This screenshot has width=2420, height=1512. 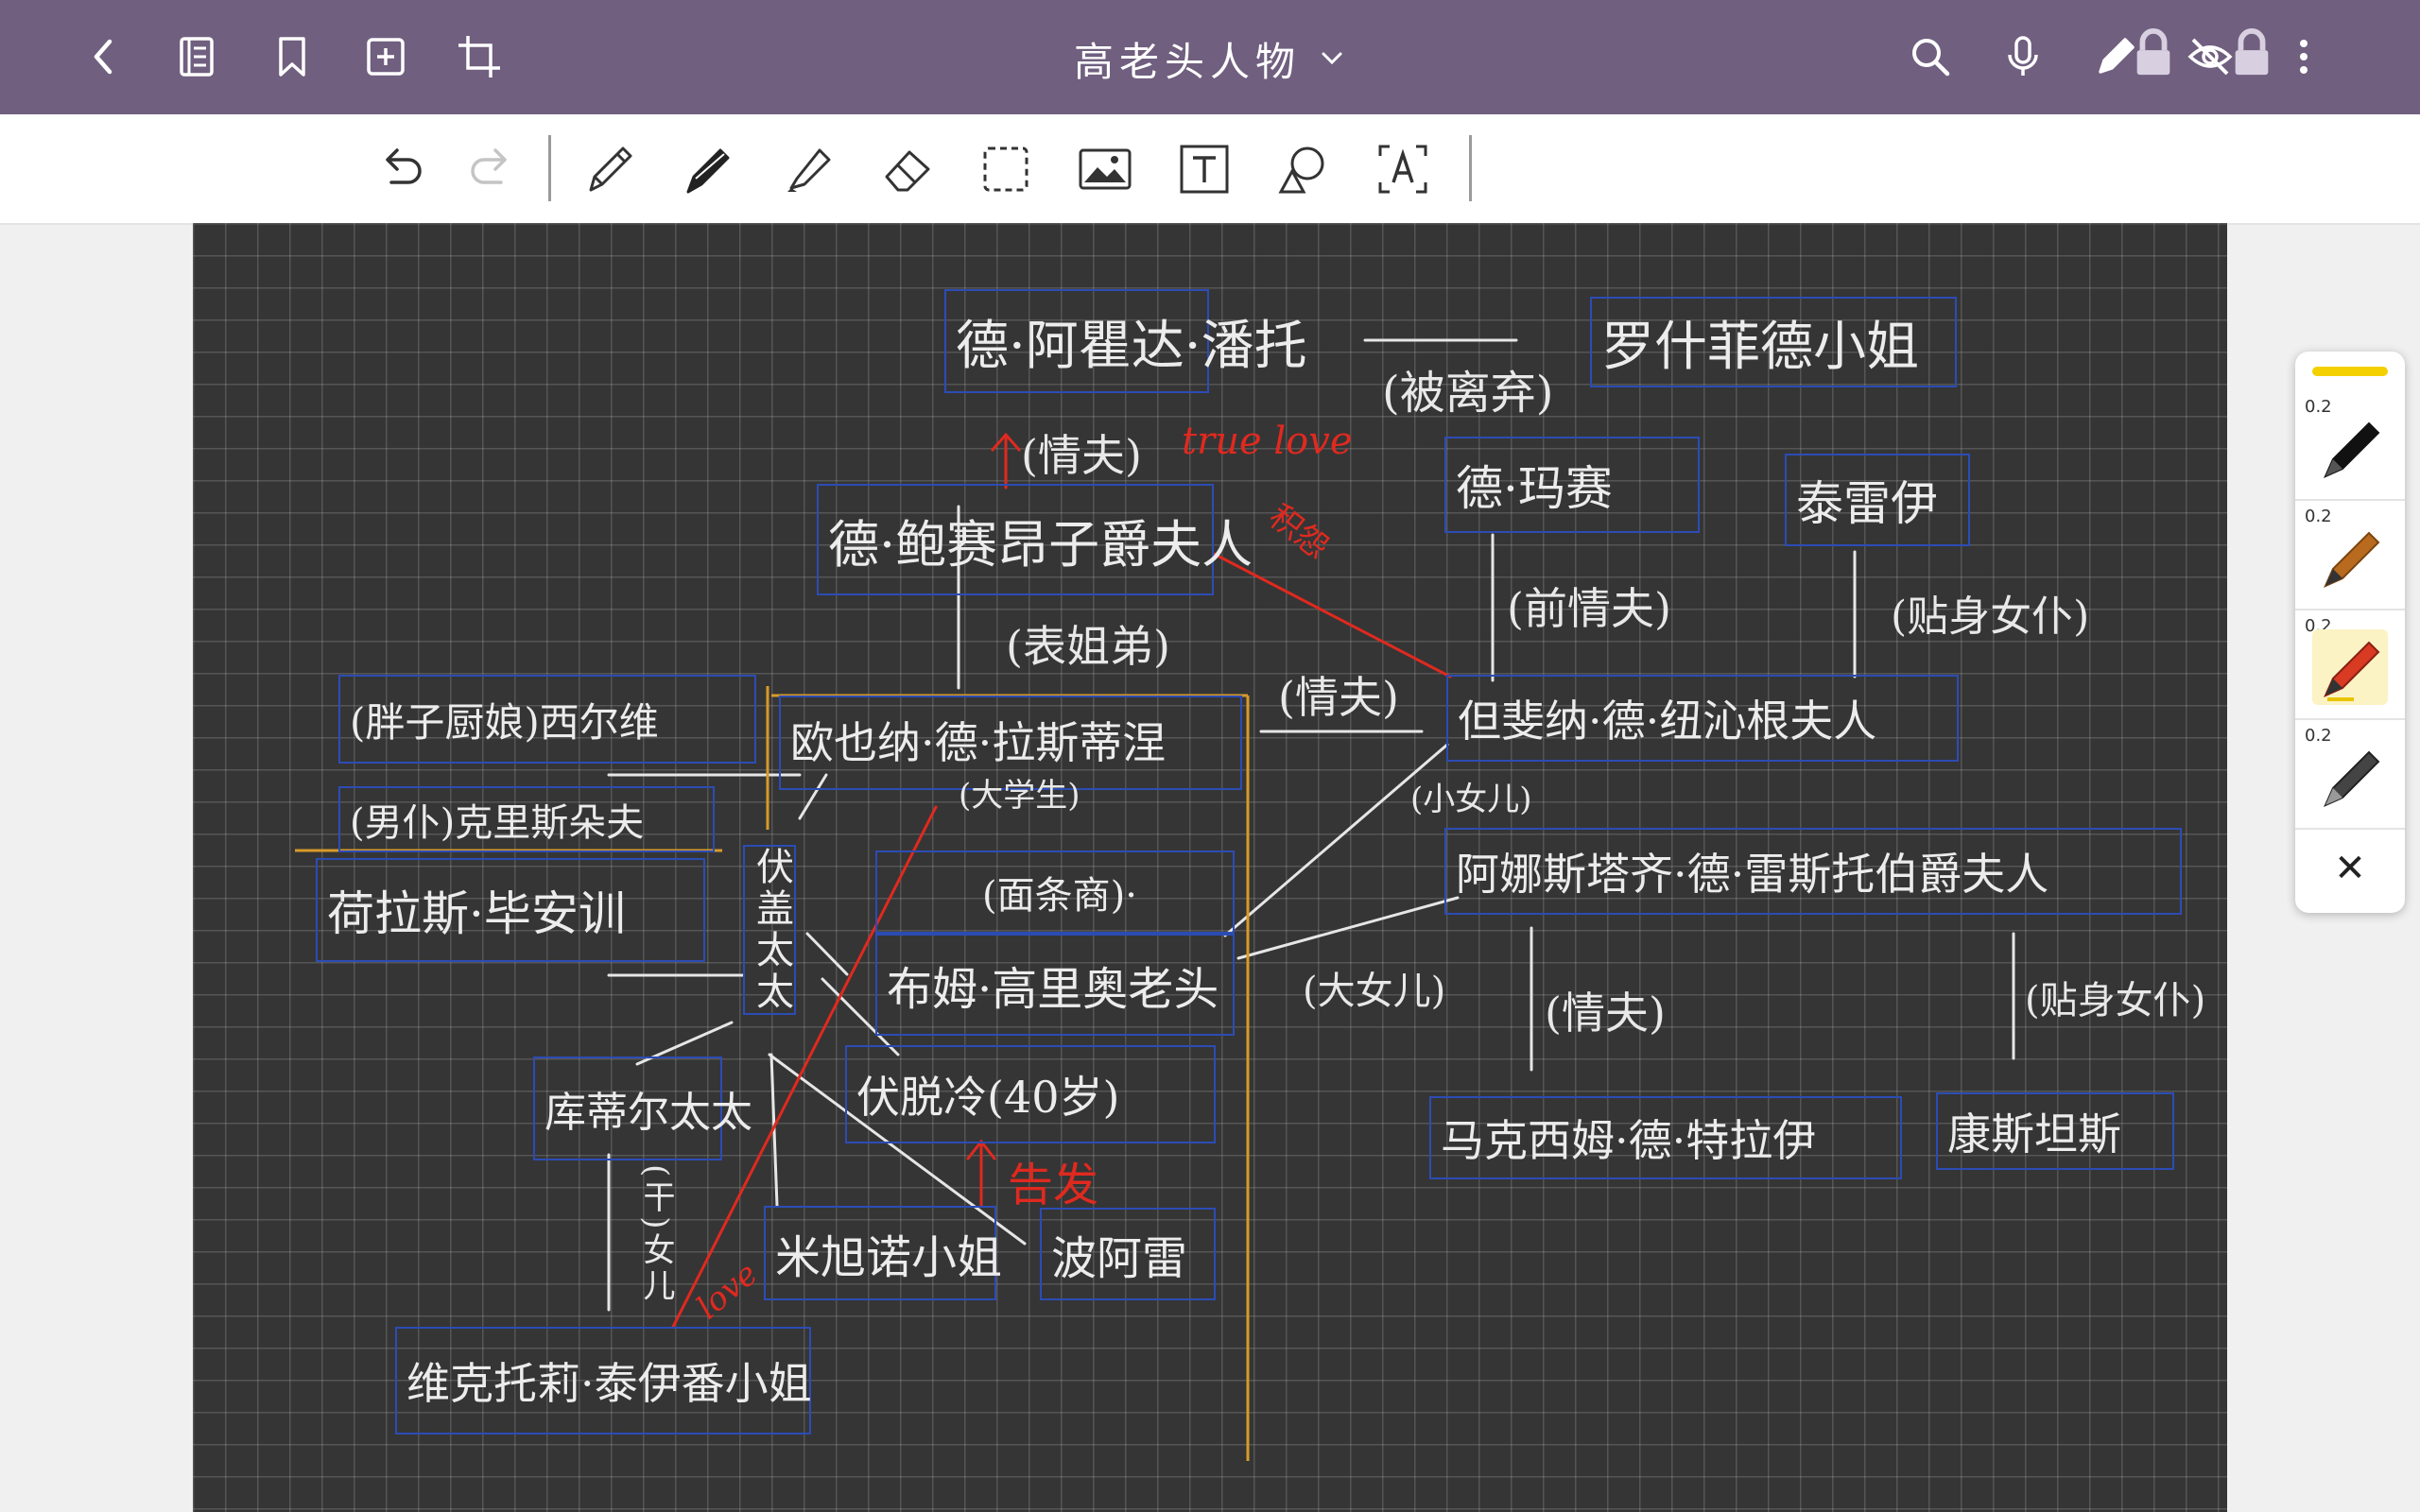 I want to click on bookmark-icon, so click(x=292, y=57).